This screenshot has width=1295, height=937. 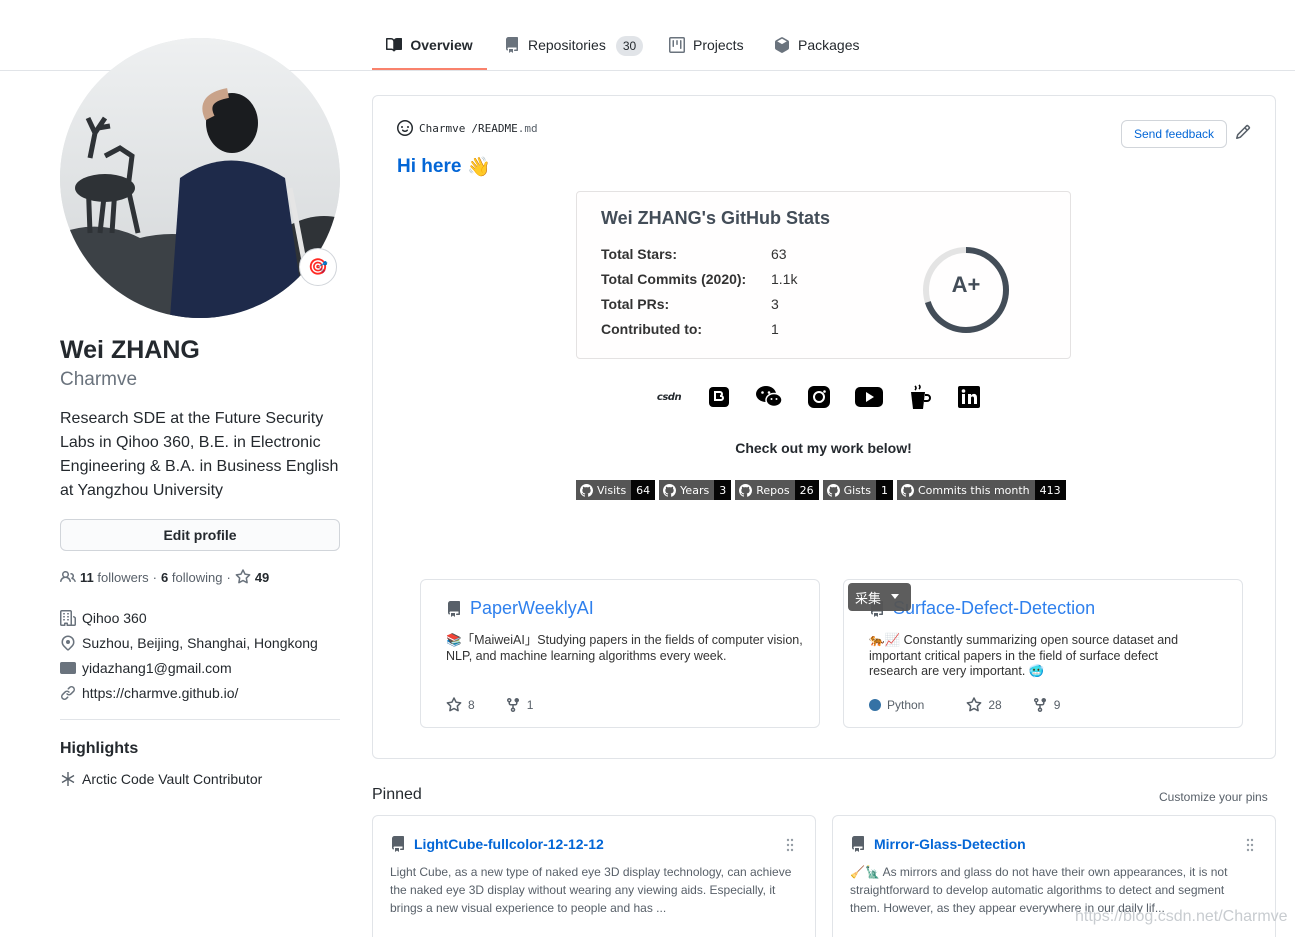 What do you see at coordinates (114, 577) in the screenshot?
I see `followers-link: 11 followers` at bounding box center [114, 577].